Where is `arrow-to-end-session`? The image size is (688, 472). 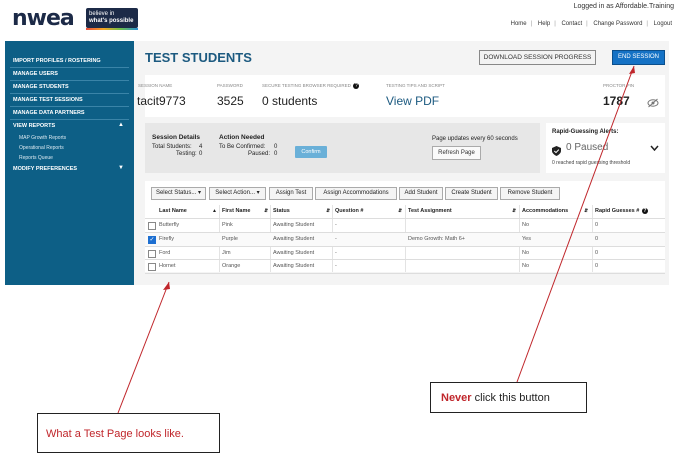
arrow-to-end-session is located at coordinates (575, 224).